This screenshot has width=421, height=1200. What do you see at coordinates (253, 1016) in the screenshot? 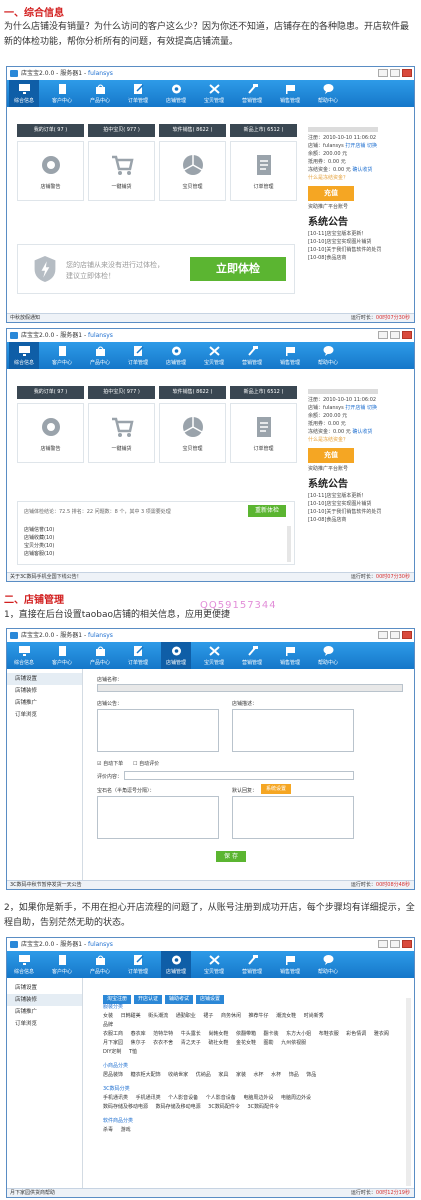
I see `category-row: 女装 日韩甜美 街头潮流 通勤职业 裙子 商务休闲 推荐牛仔 潮流女鞋 时尚新秀` at bounding box center [253, 1016].